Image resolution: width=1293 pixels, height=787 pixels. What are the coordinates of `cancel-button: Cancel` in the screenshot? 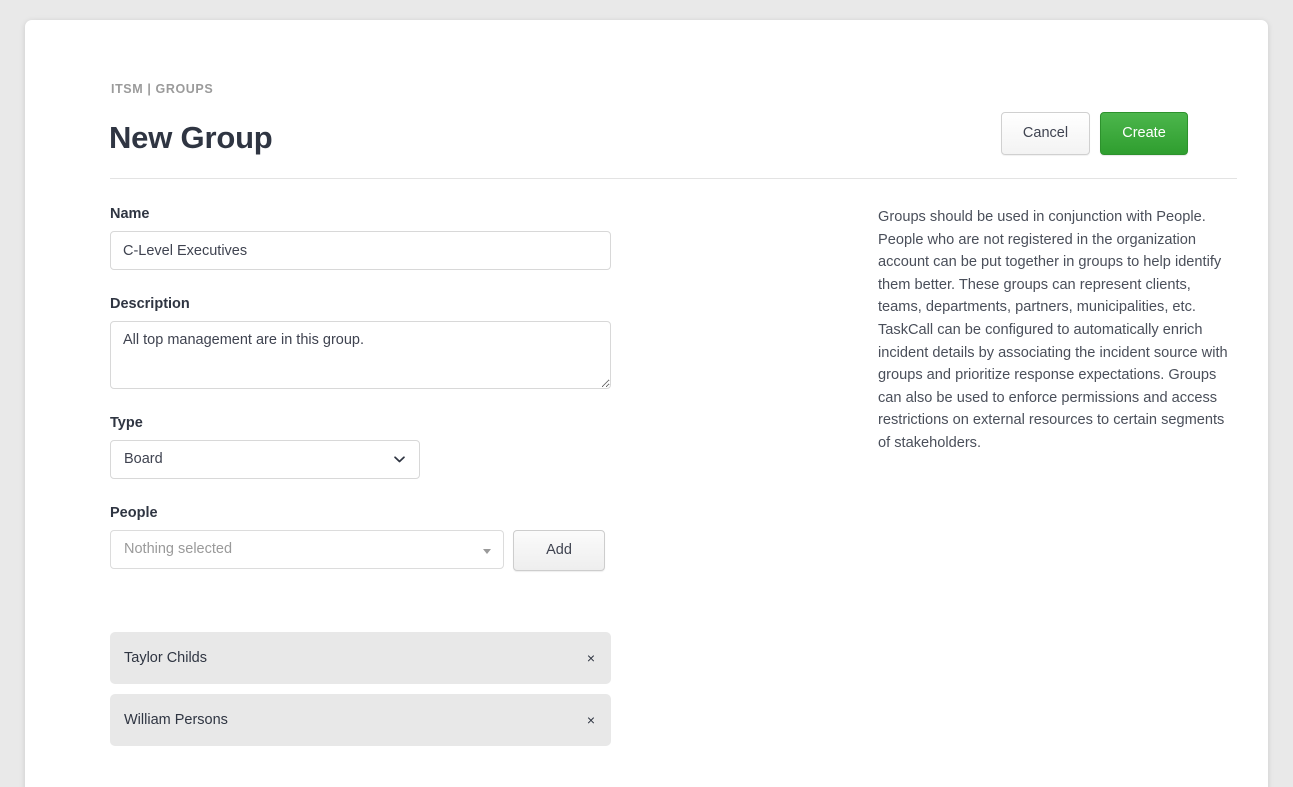 It's located at (1045, 133).